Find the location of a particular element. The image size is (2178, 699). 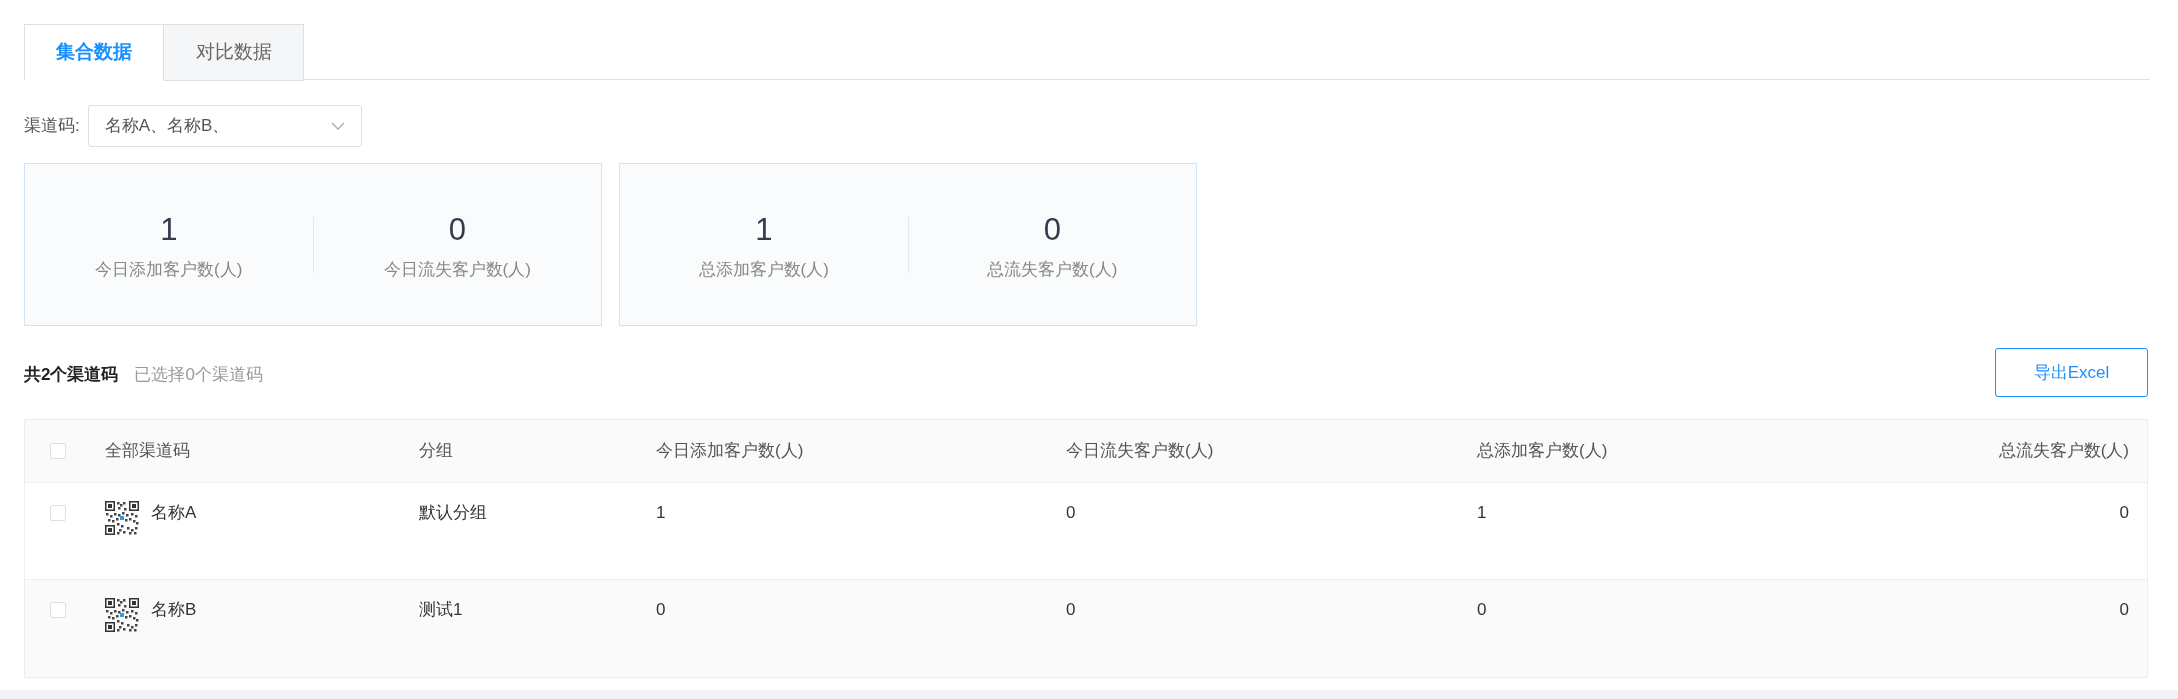

table-row: 名称B 测试1 0 0 0 0 is located at coordinates (1086, 628).